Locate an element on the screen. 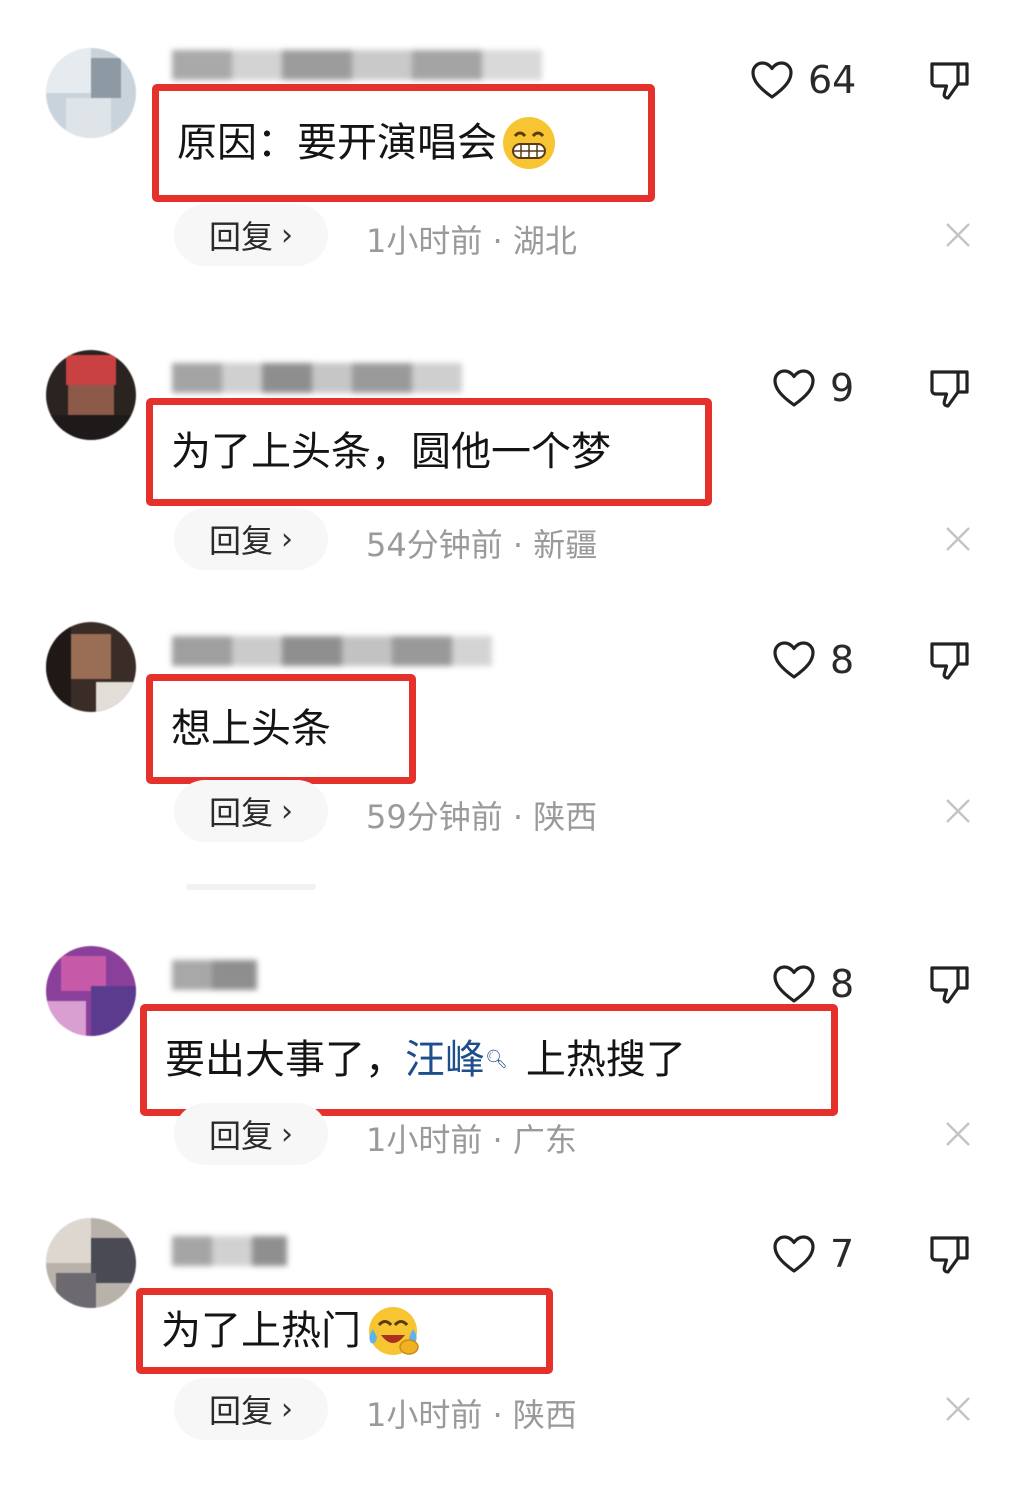 This screenshot has height=1493, width=1024. comment-meta: 54分钟前 · 新疆 is located at coordinates (481, 543).